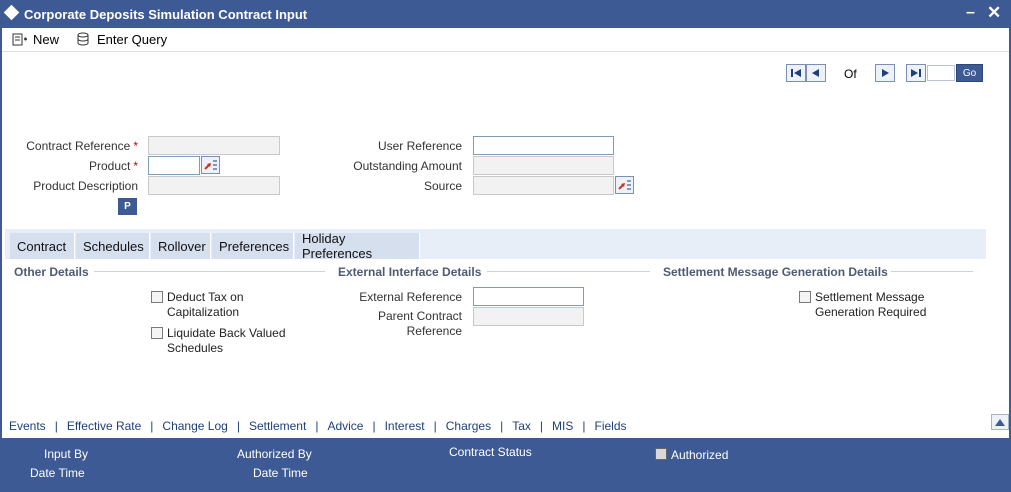  I want to click on page-number-input, so click(941, 73).